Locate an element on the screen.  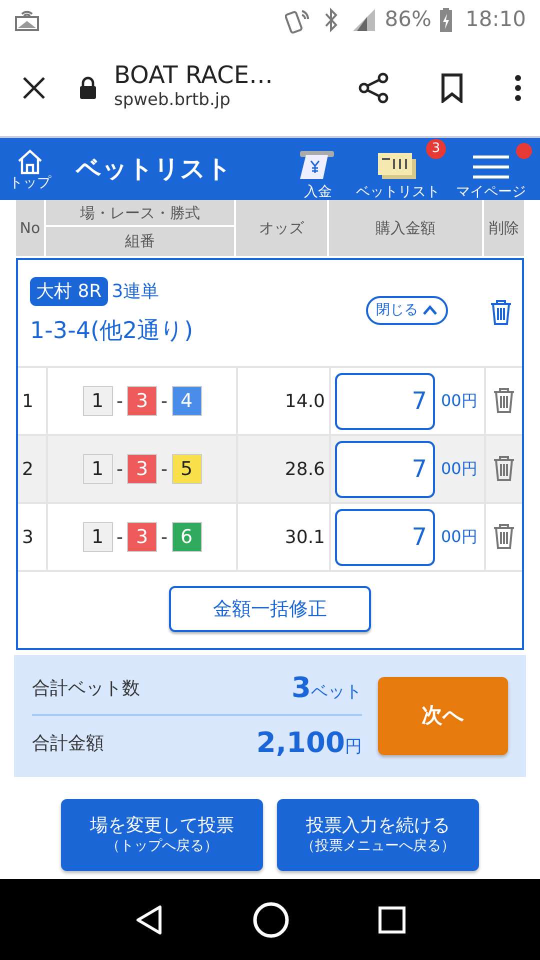
bookmark-icon is located at coordinates (452, 88).